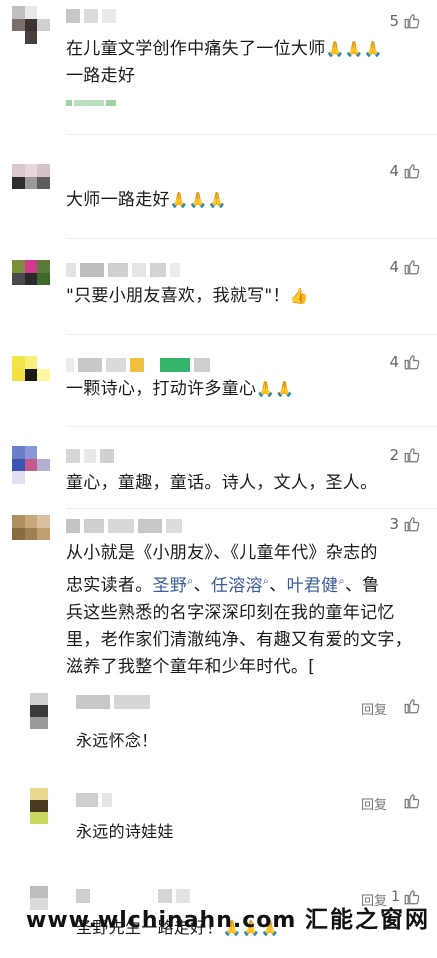  I want to click on comment-text: 一颗诗心，打动许多童心🙏🙏, so click(180, 389).